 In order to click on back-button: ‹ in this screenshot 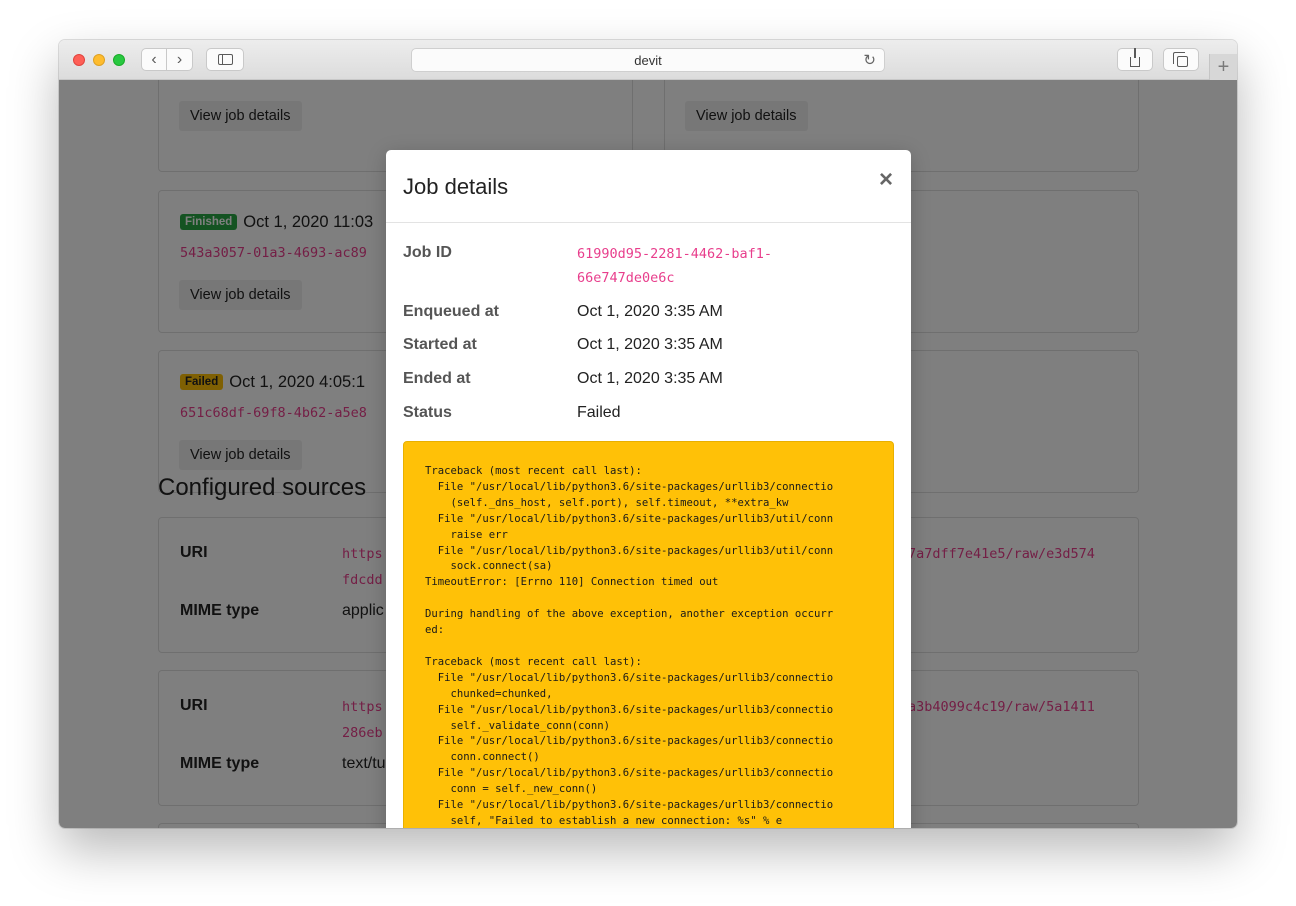, I will do `click(154, 59)`.